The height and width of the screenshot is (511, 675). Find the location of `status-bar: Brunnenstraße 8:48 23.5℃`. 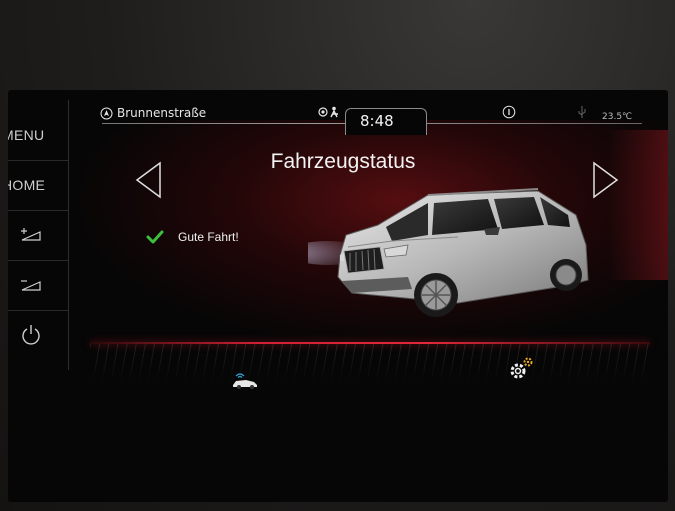

status-bar: Brunnenstraße 8:48 23.5℃ is located at coordinates (370, 117).